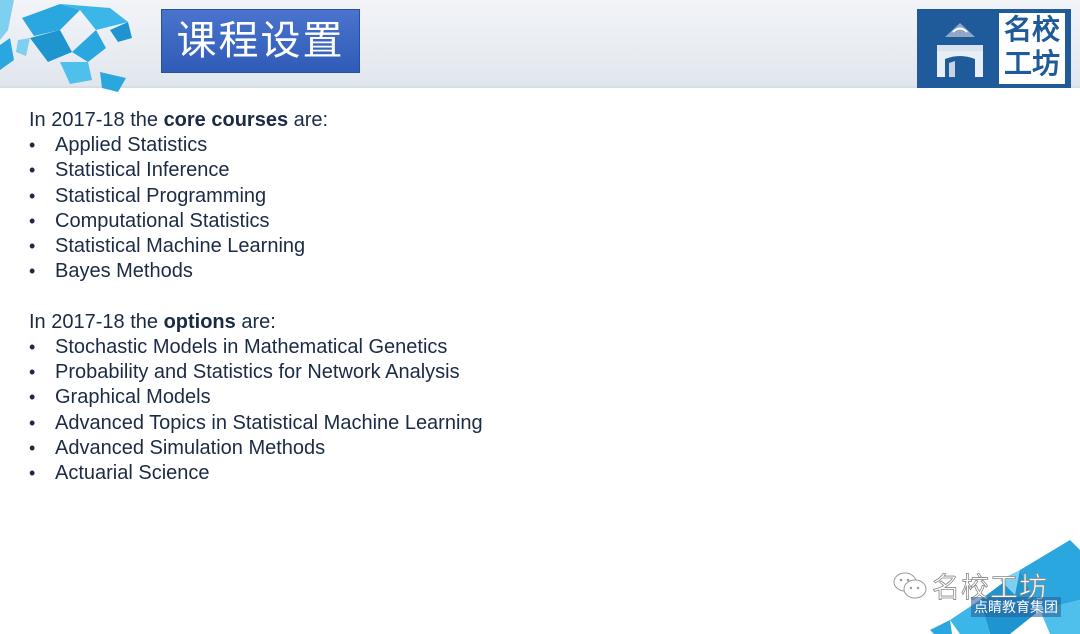 The height and width of the screenshot is (634, 1080). I want to click on logo-text-line2: 工坊, so click(1031, 63).